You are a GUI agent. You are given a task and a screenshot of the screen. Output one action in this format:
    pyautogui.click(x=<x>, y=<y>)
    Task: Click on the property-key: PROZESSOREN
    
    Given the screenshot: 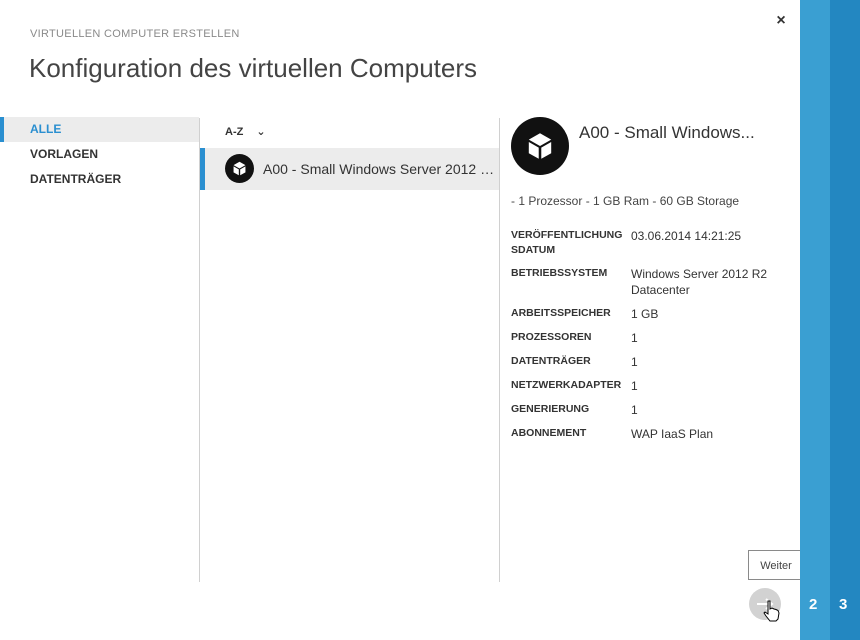 What is the action you would take?
    pyautogui.click(x=551, y=337)
    